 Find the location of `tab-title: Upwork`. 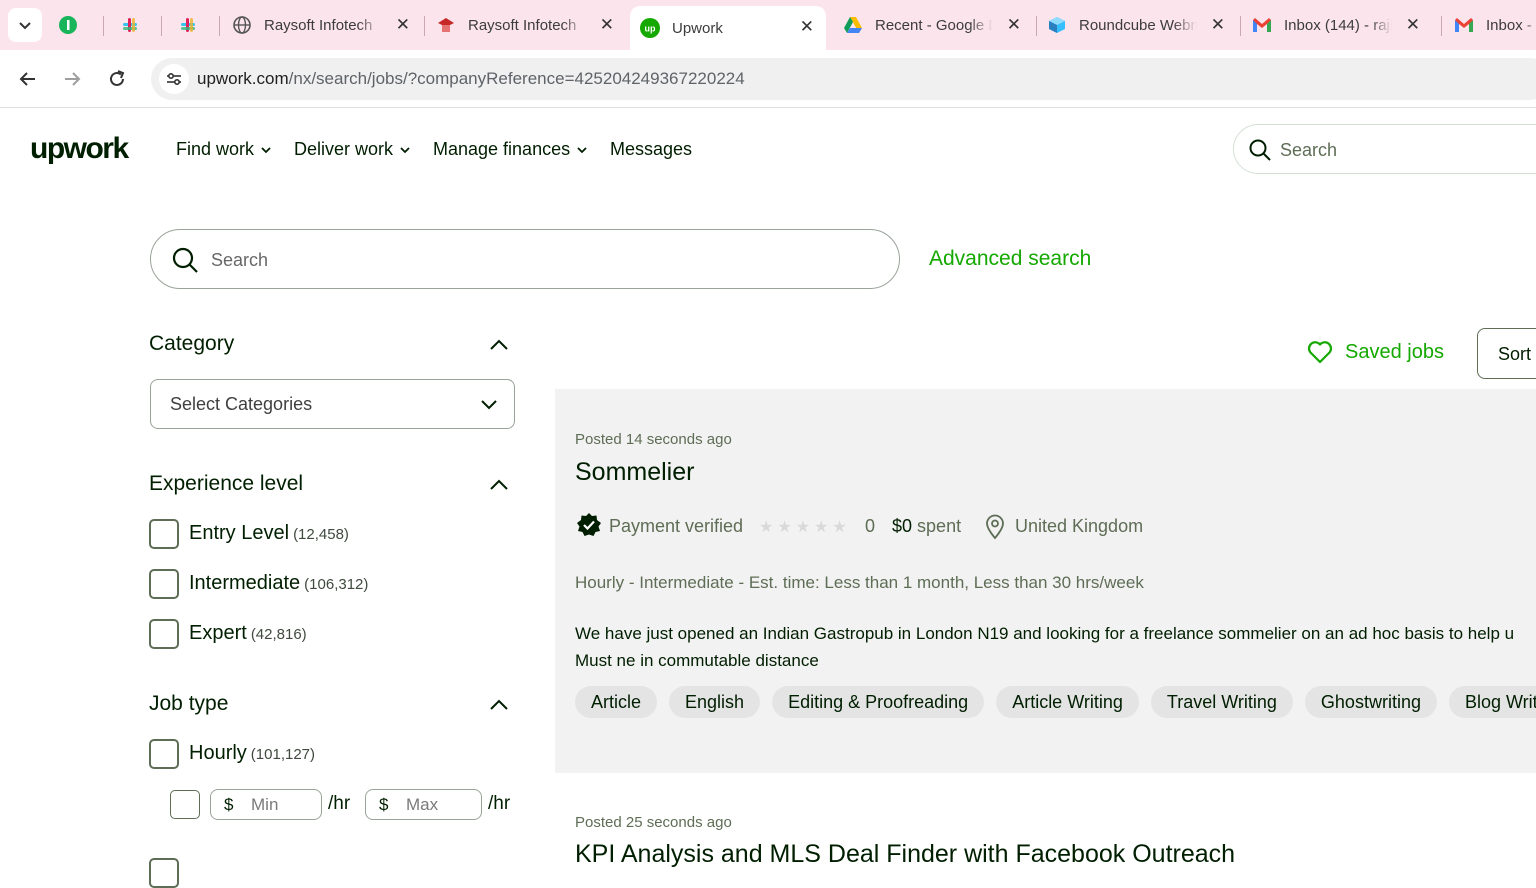

tab-title: Upwork is located at coordinates (697, 28).